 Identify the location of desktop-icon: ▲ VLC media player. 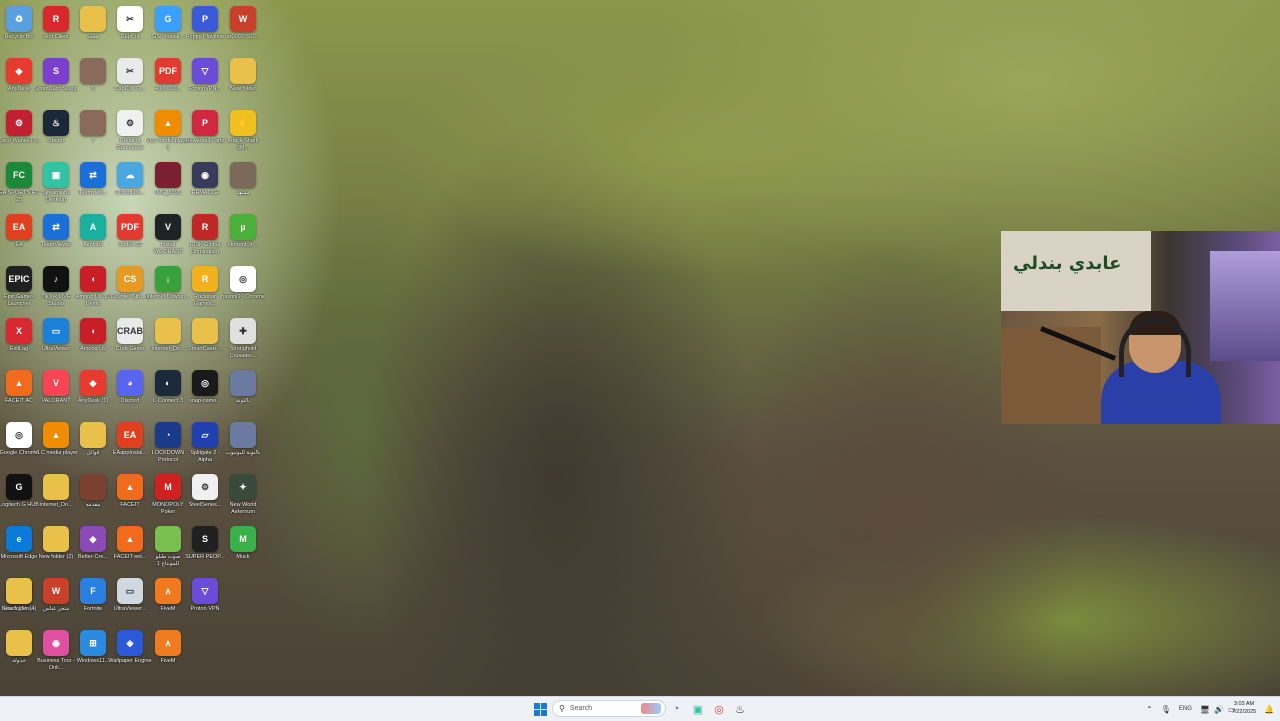
(56, 445).